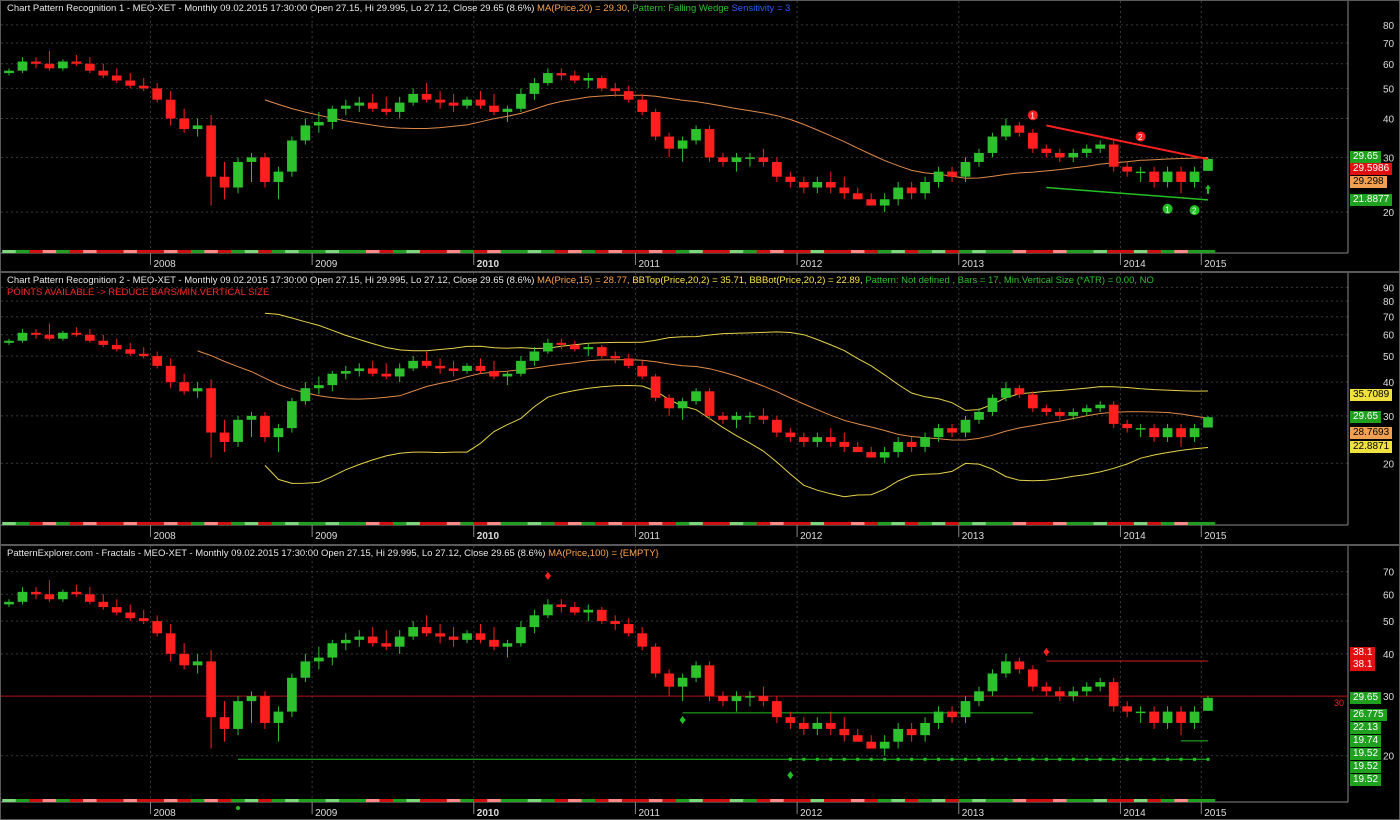  What do you see at coordinates (1371, 395) in the screenshot?
I see `price-tag-bbtop: 35.7089` at bounding box center [1371, 395].